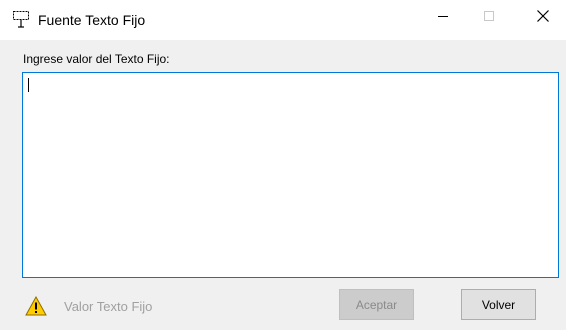  I want to click on maximize-button, so click(489, 18).